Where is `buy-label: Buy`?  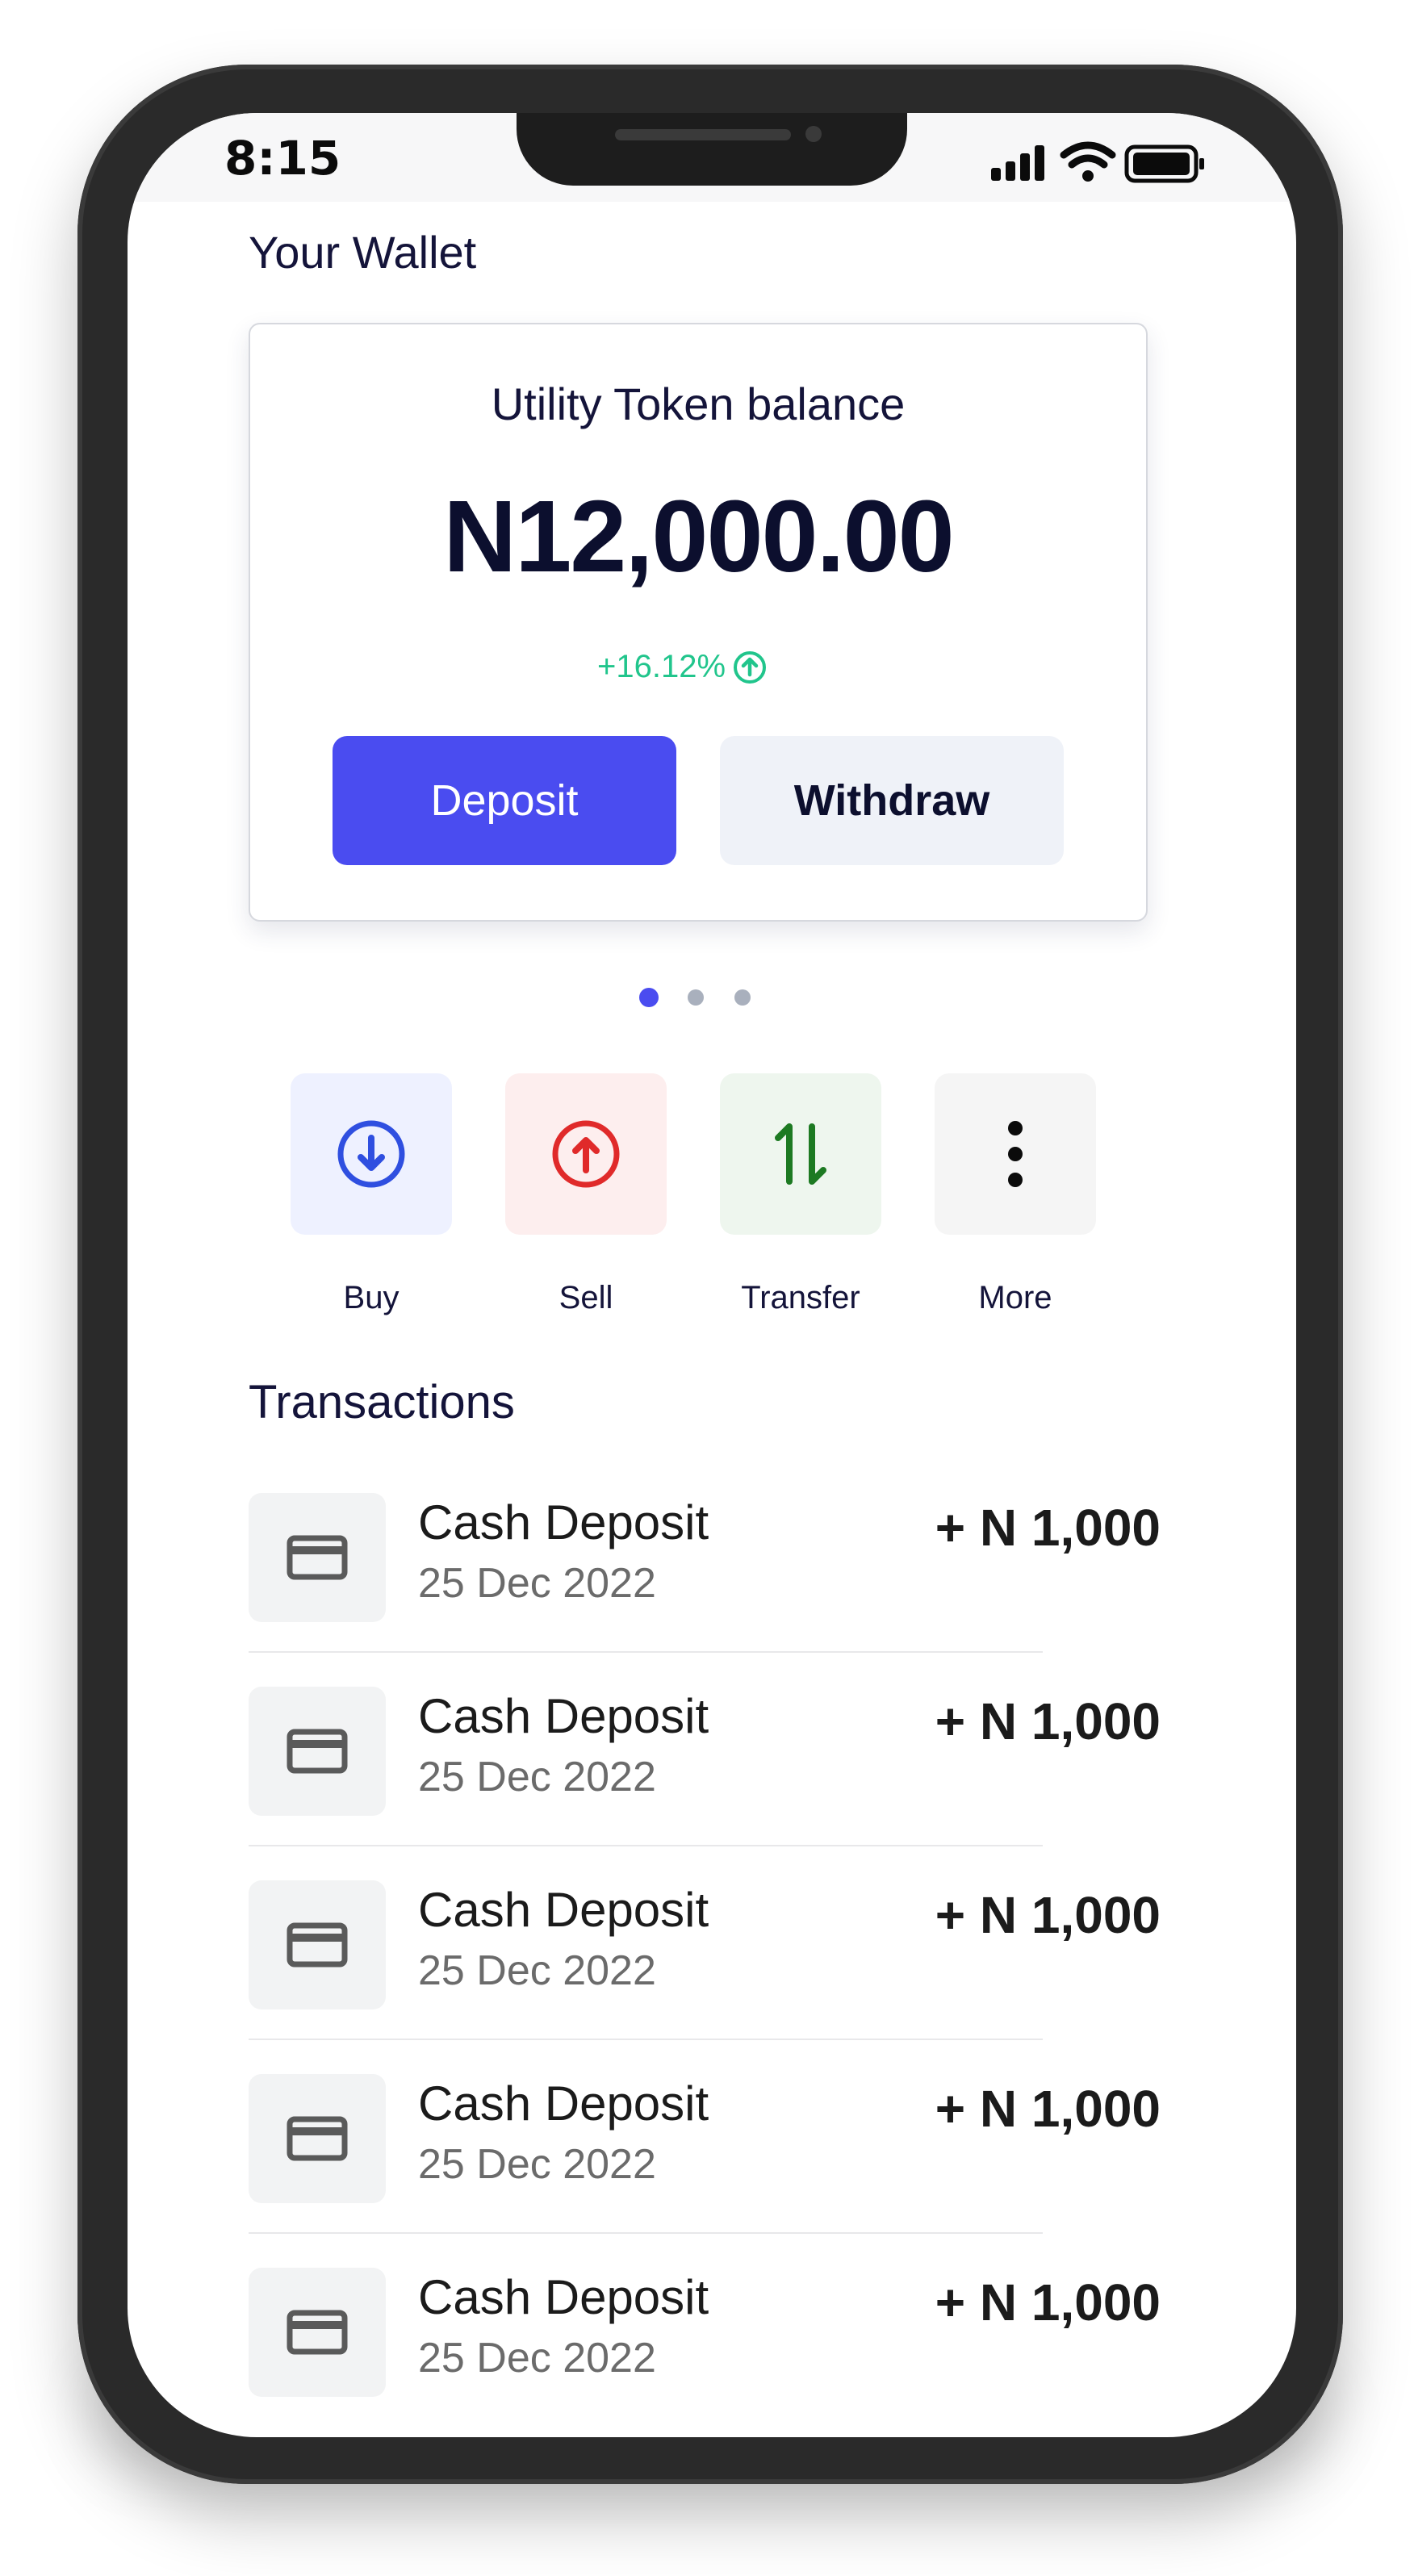 buy-label: Buy is located at coordinates (371, 1297).